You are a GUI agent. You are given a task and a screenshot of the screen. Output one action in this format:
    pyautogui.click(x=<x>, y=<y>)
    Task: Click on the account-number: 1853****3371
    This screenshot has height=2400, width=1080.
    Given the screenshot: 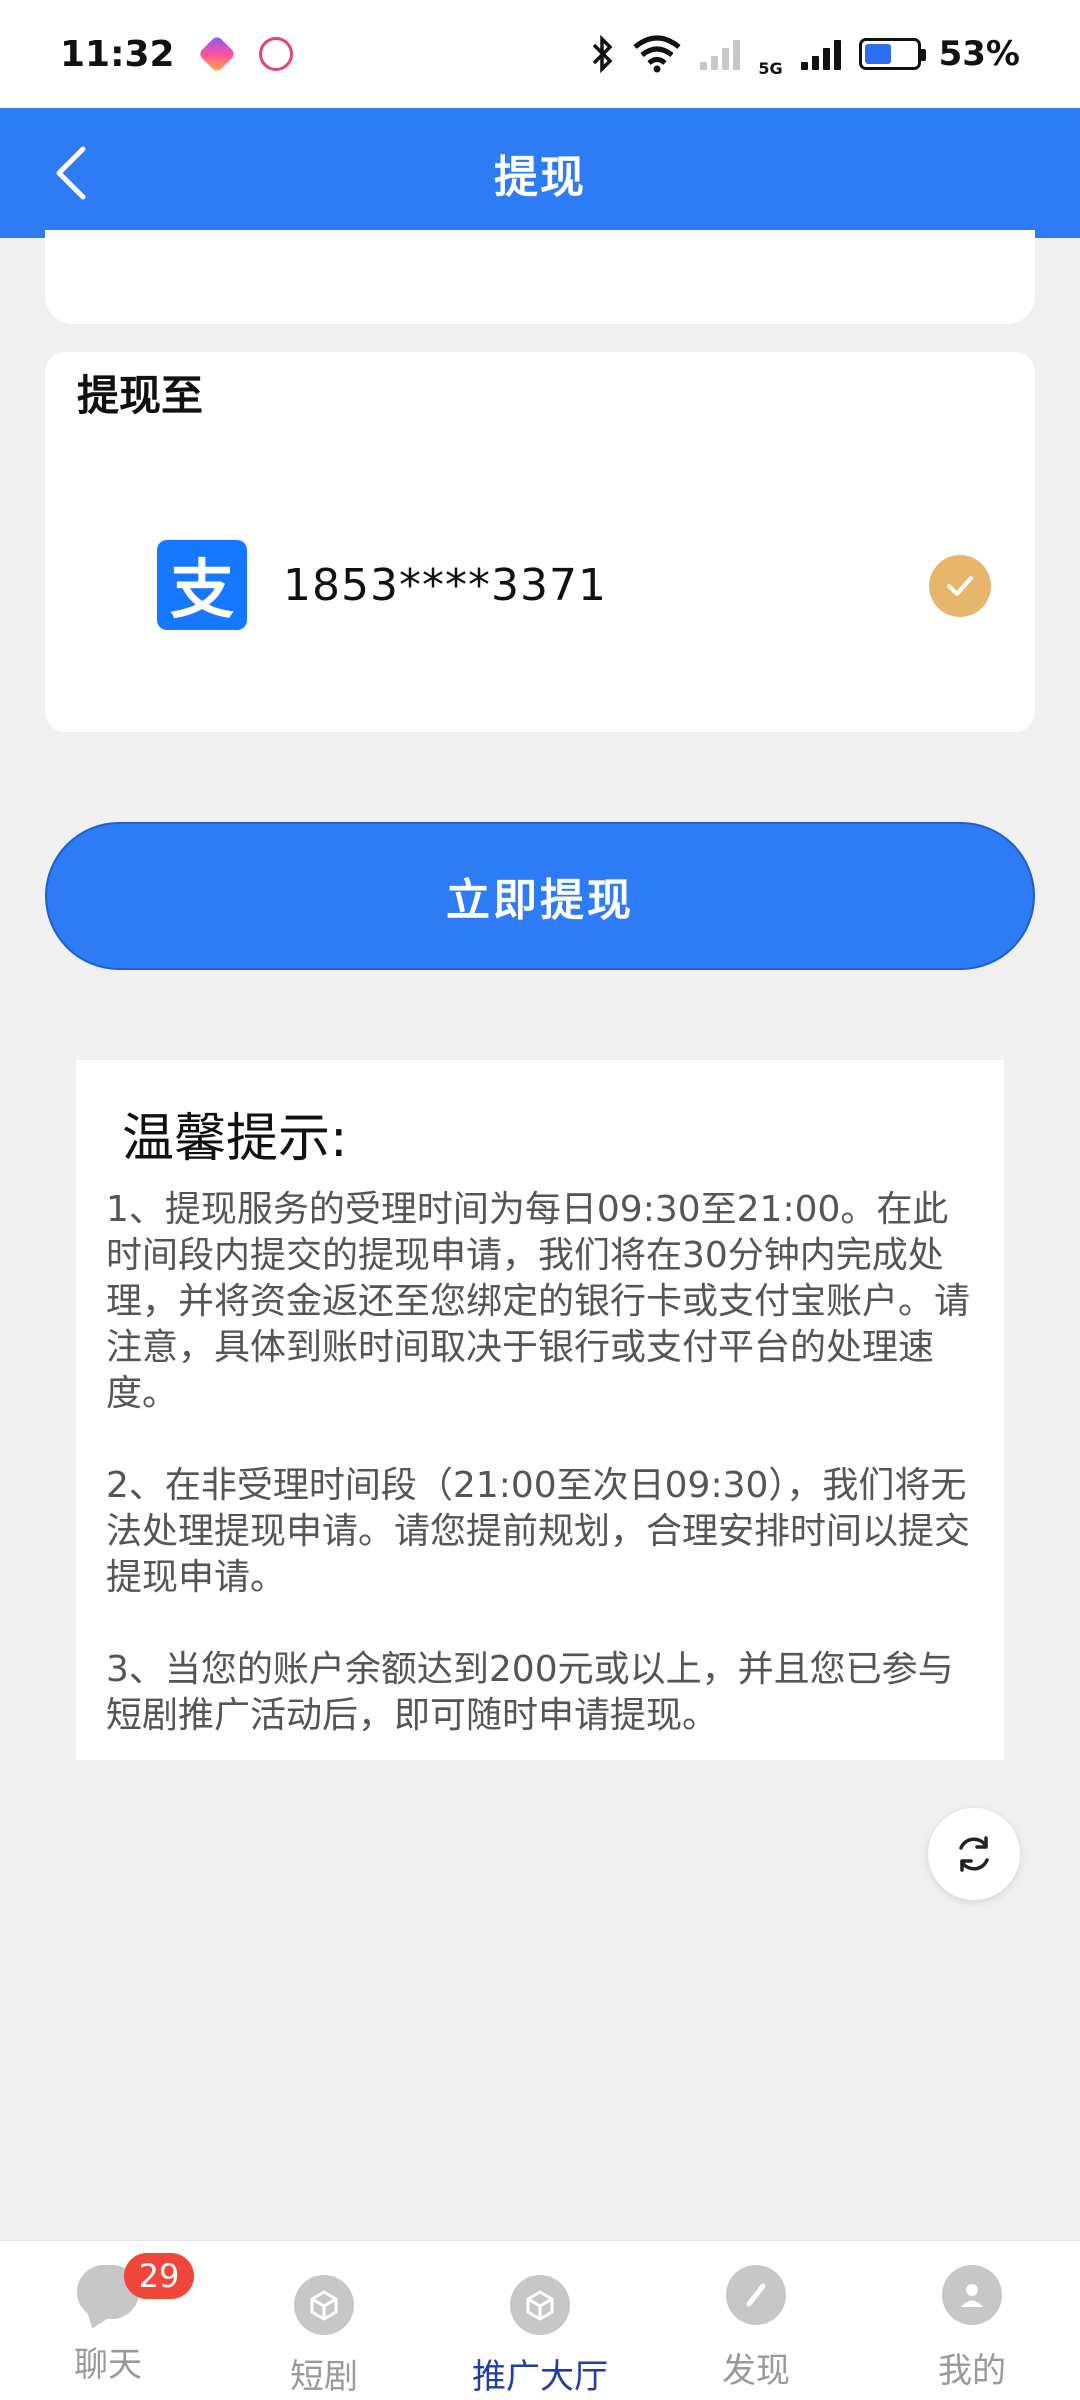 What is the action you would take?
    pyautogui.click(x=445, y=585)
    